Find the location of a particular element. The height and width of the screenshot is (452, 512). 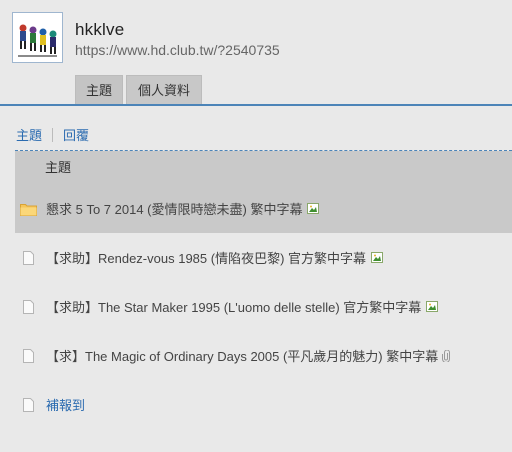

header-divider is located at coordinates (256, 105).